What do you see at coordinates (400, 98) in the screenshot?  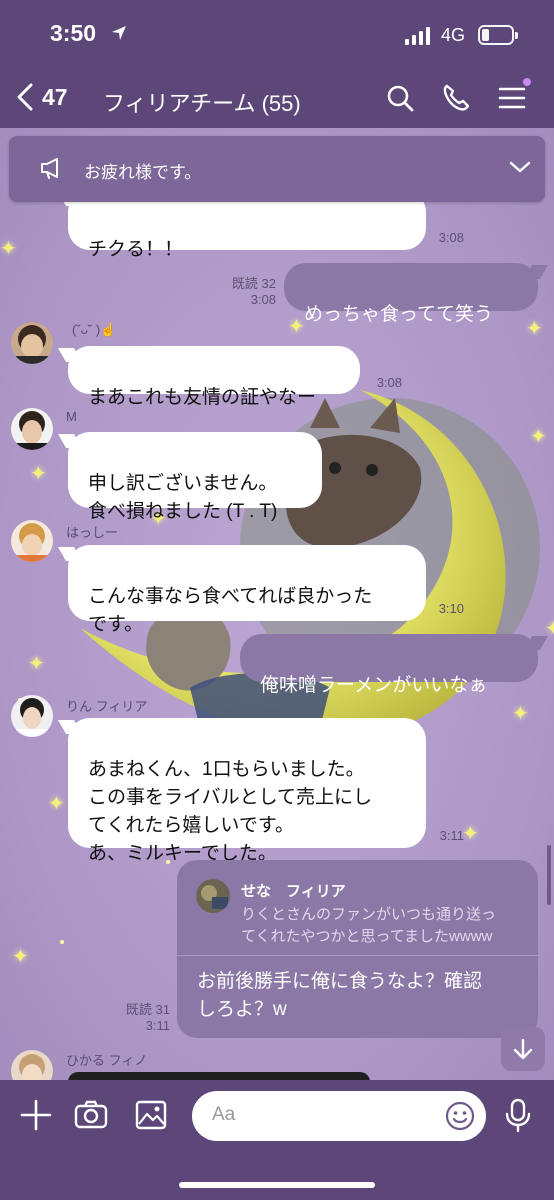 I see `search-icon` at bounding box center [400, 98].